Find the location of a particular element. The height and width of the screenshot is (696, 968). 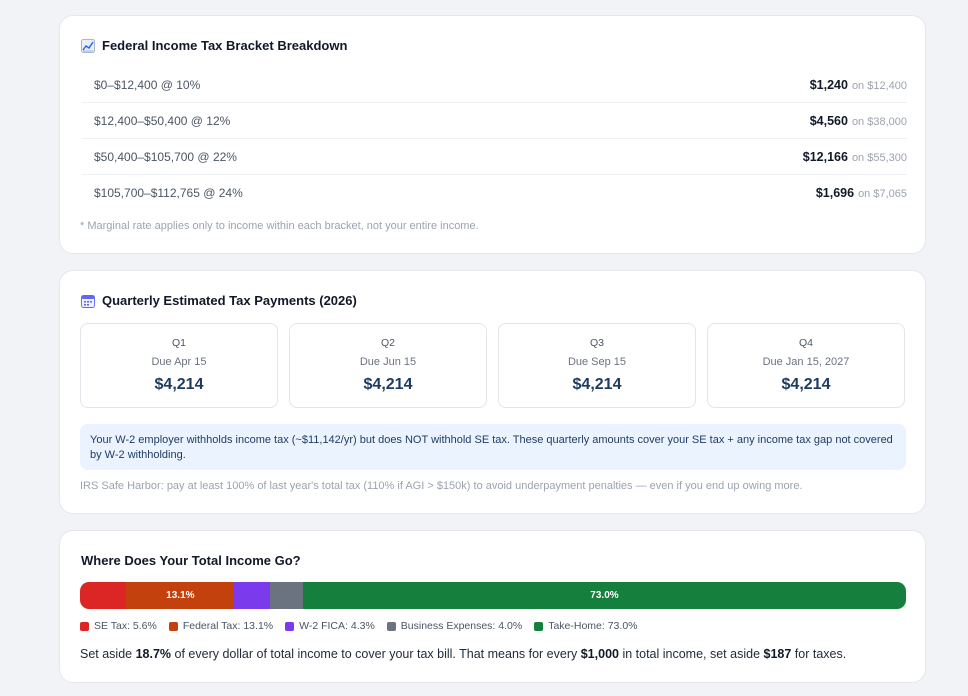

legend-item: SE Tax: 5.6% is located at coordinates (118, 626).